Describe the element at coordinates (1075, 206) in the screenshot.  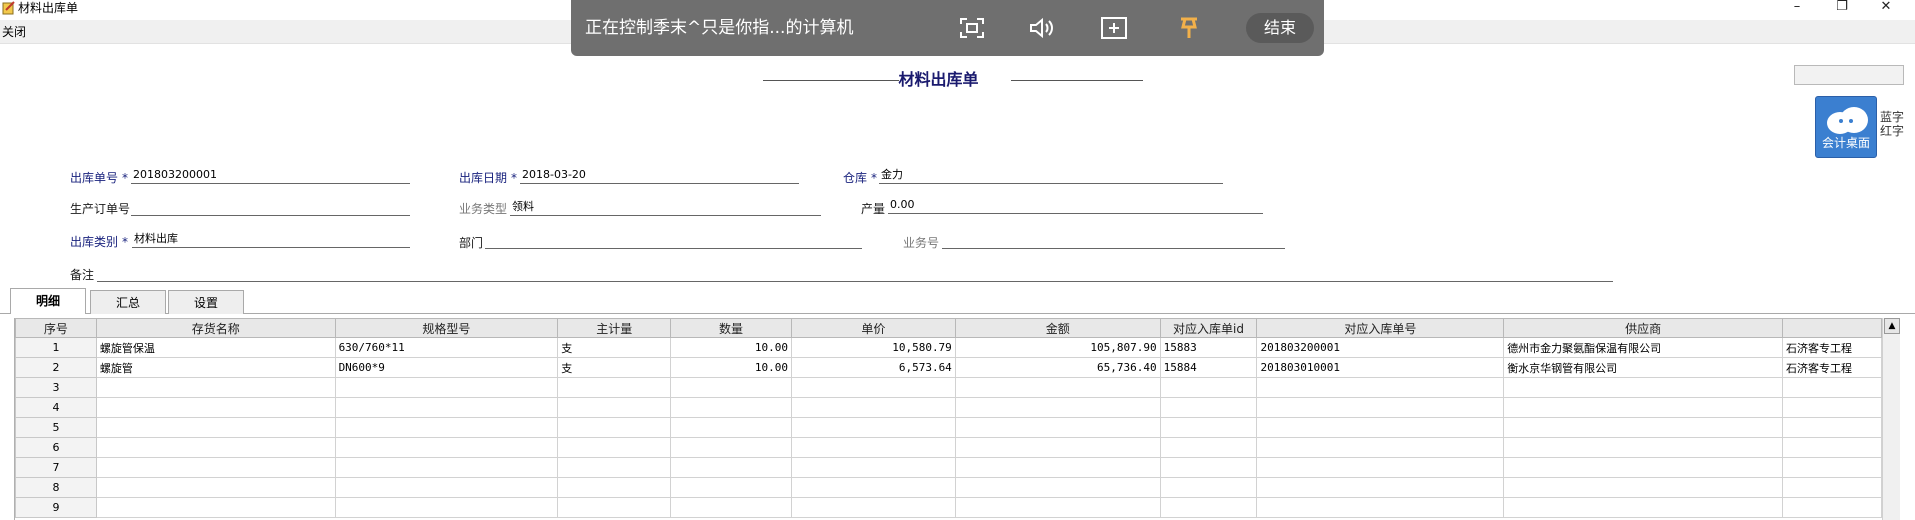
I see `output-field: 0.00` at that location.